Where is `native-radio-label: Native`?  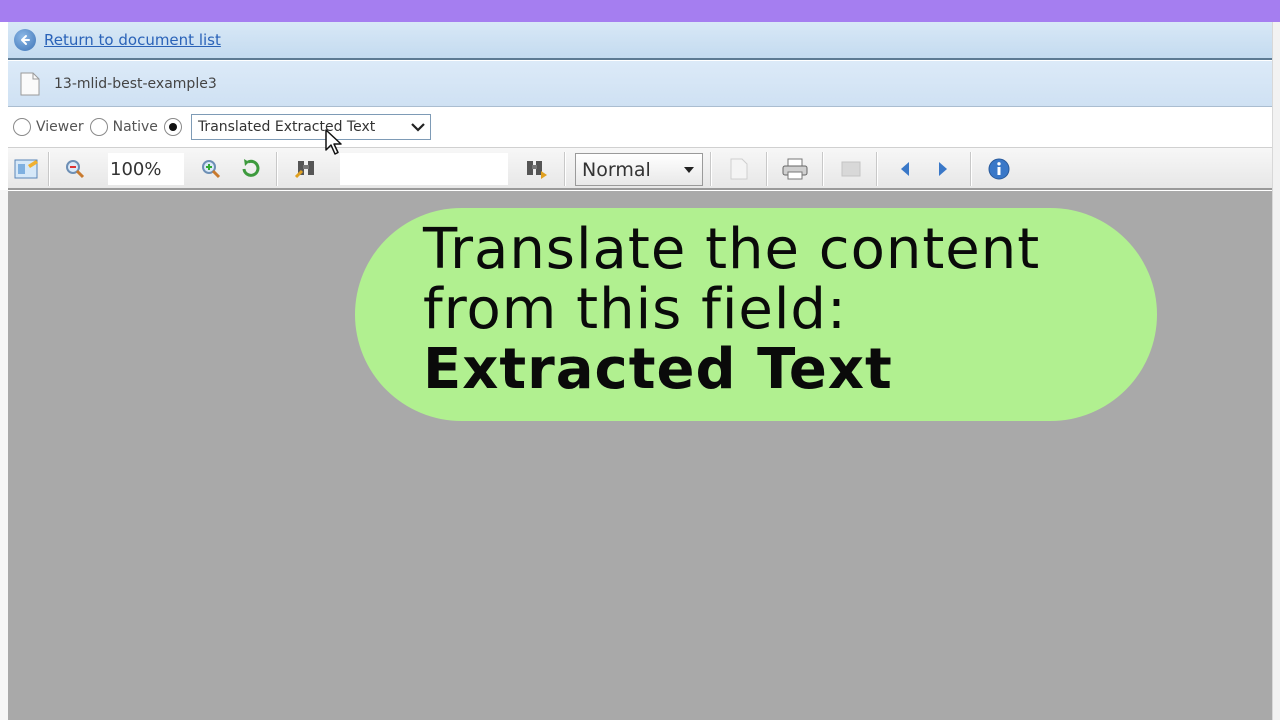 native-radio-label: Native is located at coordinates (135, 127).